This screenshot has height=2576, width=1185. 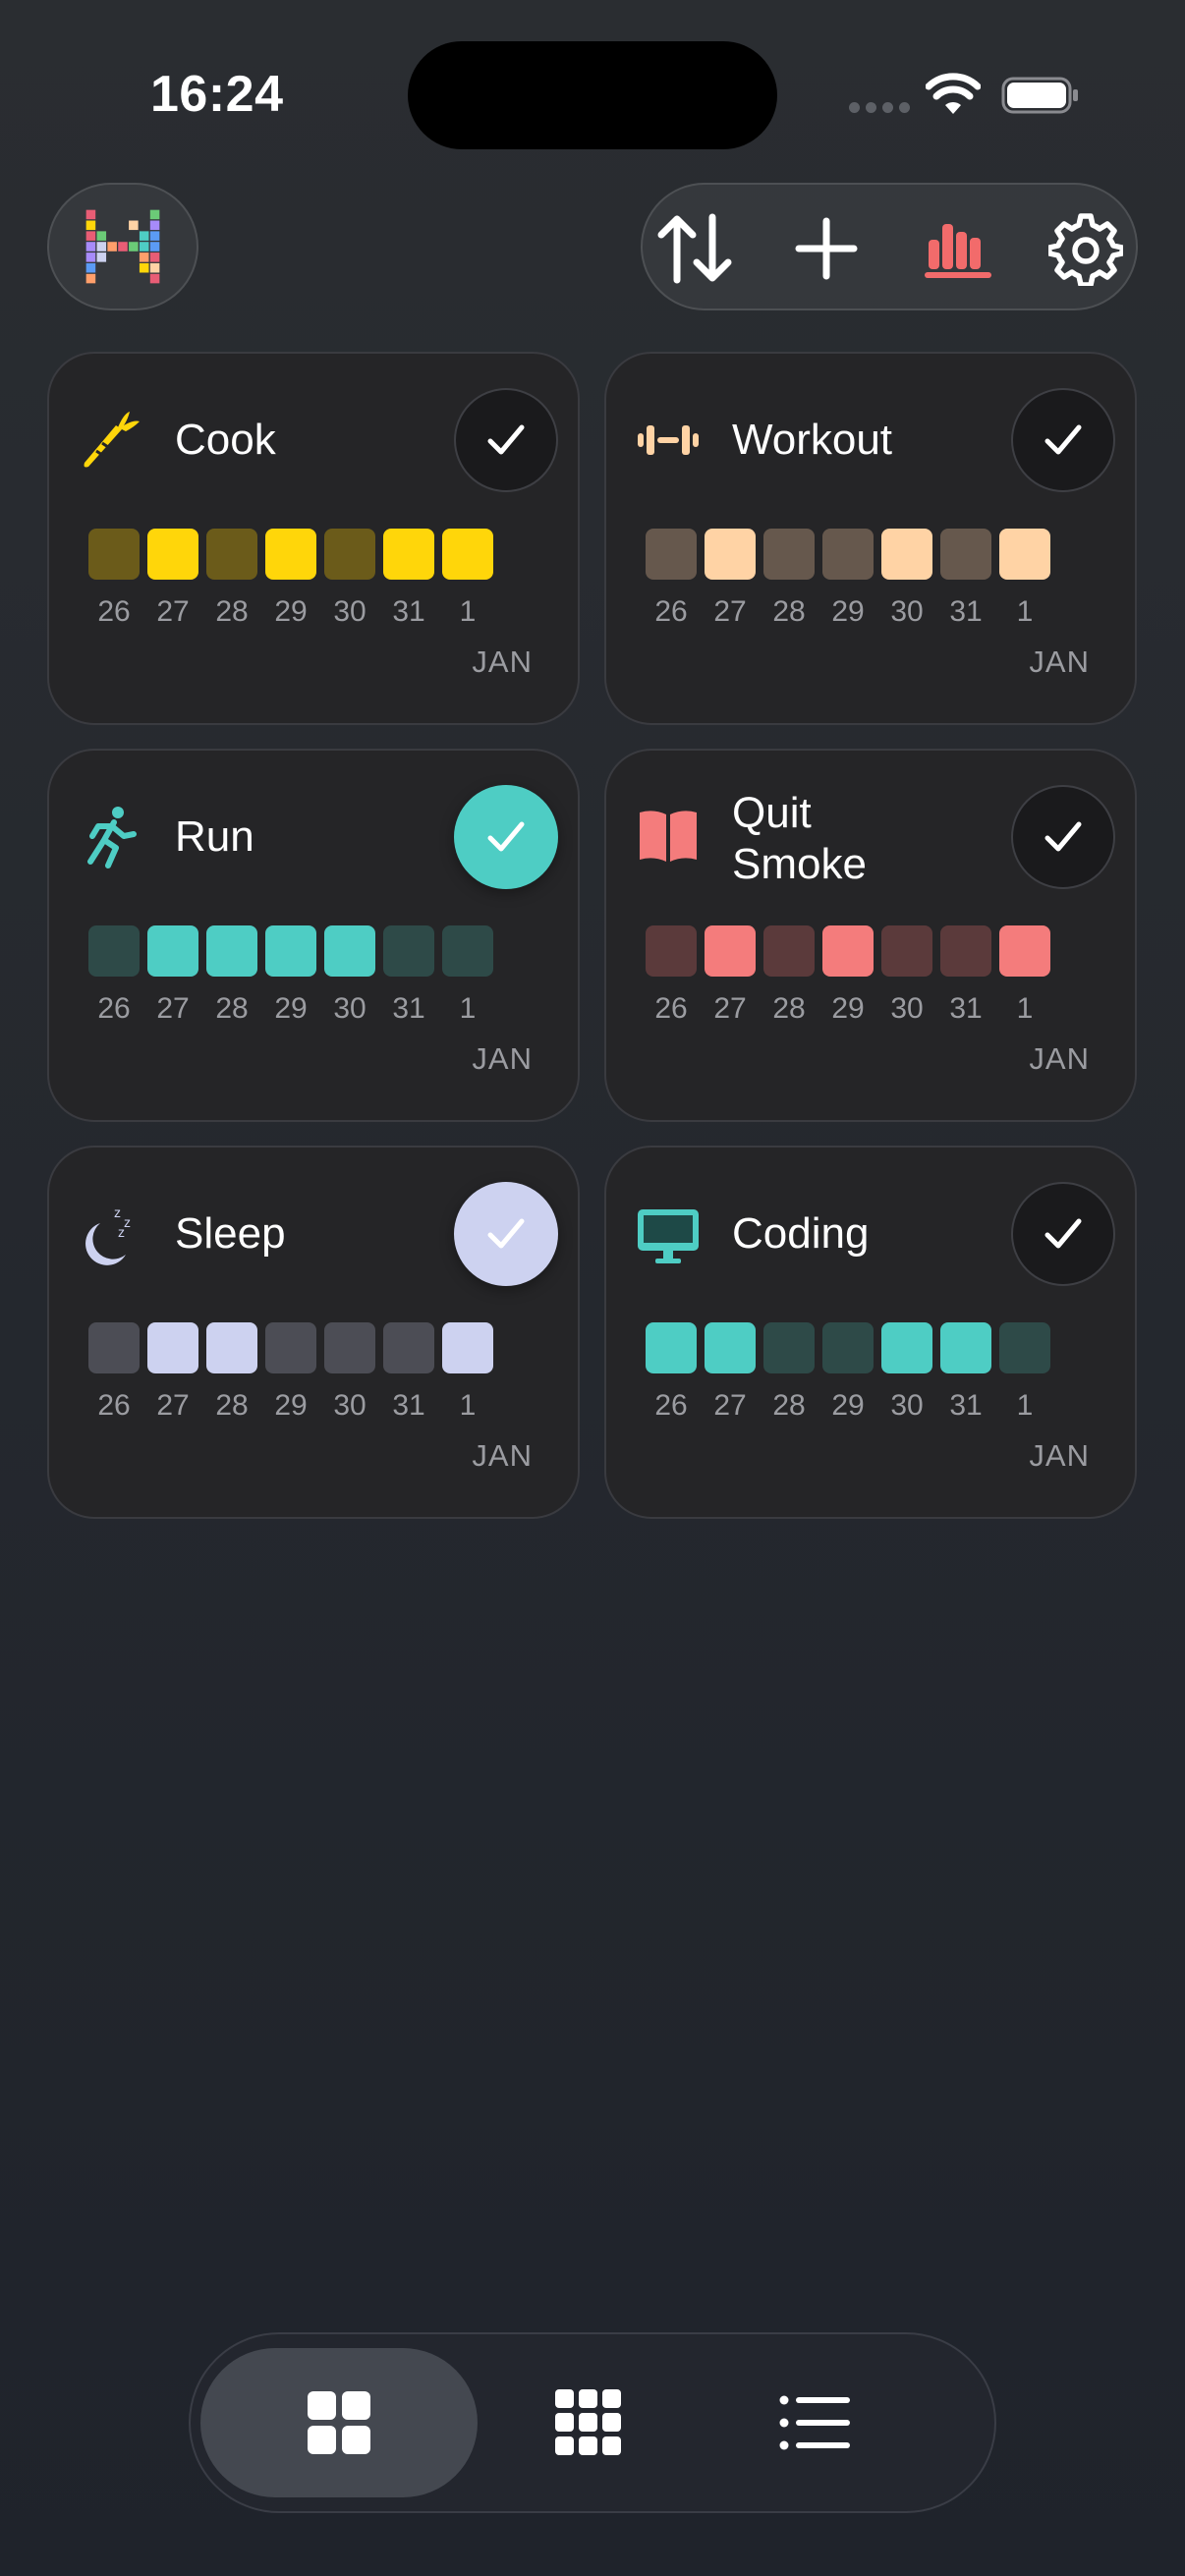 What do you see at coordinates (813, 440) in the screenshot?
I see `habit-name: Workout` at bounding box center [813, 440].